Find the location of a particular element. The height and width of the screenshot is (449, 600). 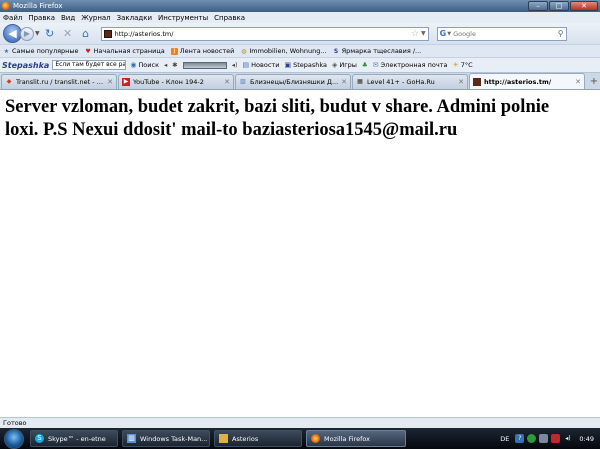

tab-label: Level 41+ - GoHa.Ru is located at coordinates (401, 82).